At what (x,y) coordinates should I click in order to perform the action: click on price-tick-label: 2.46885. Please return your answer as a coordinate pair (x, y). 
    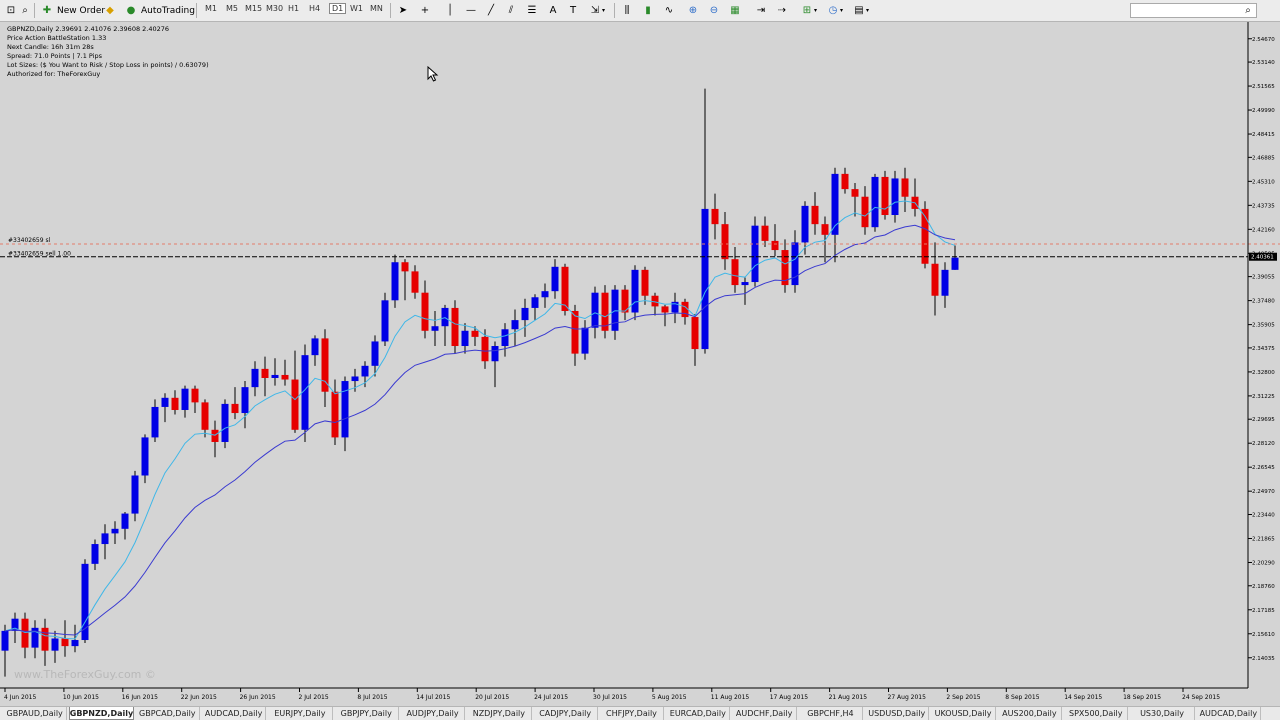
    Looking at the image, I should click on (1263, 158).